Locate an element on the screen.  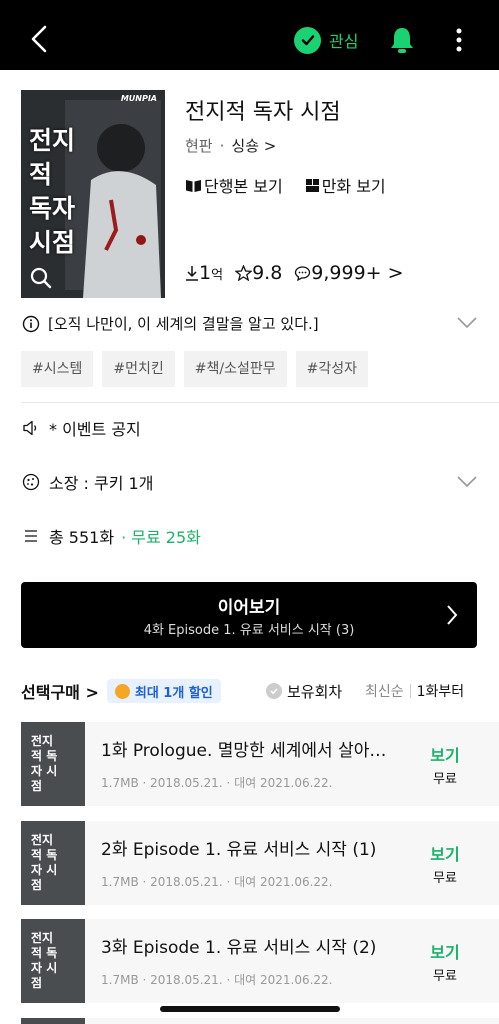
total-episodes-row: 총 551화 · 무료 25화 is located at coordinates (111, 536).